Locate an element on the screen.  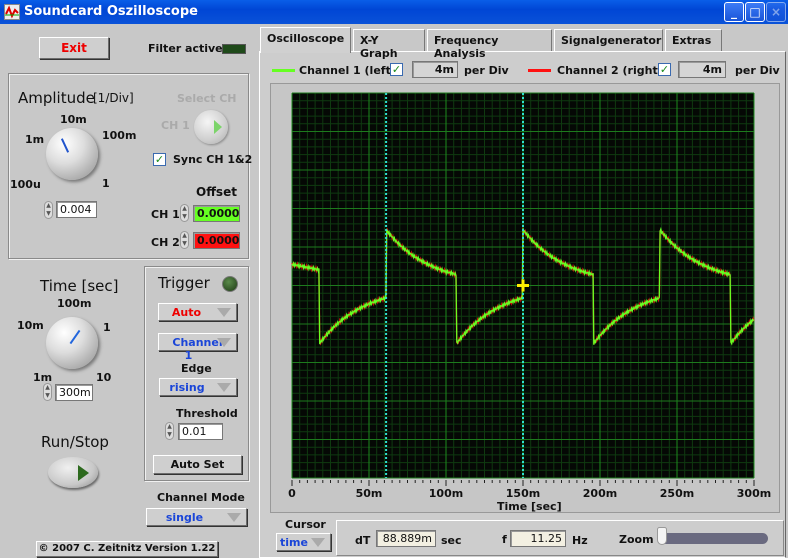
x-tick-label: 150m is located at coordinates (523, 493).